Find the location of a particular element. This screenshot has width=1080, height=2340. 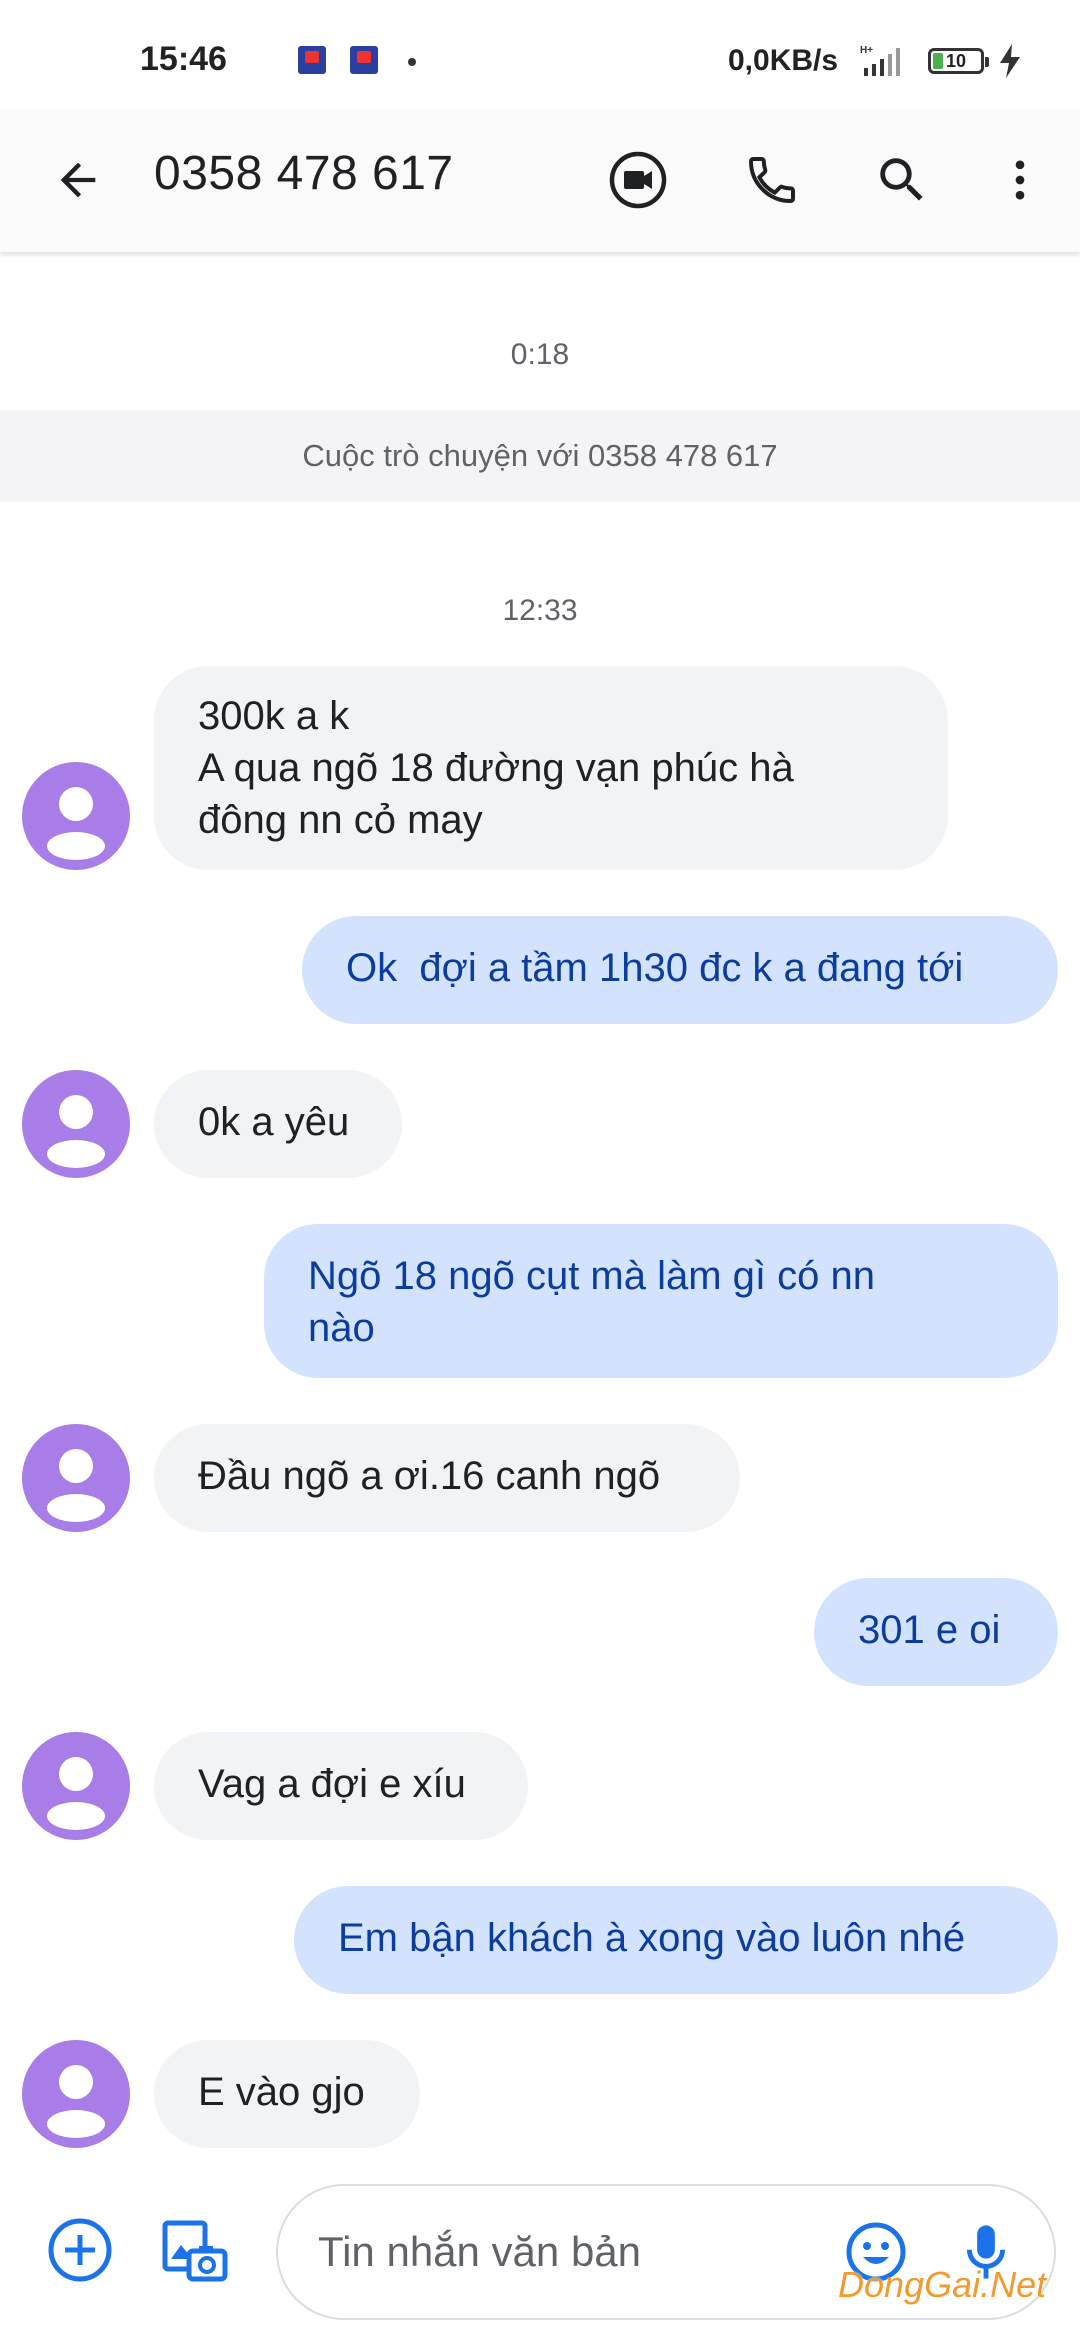

app-bar: 0358 478 617 is located at coordinates (540, 181).